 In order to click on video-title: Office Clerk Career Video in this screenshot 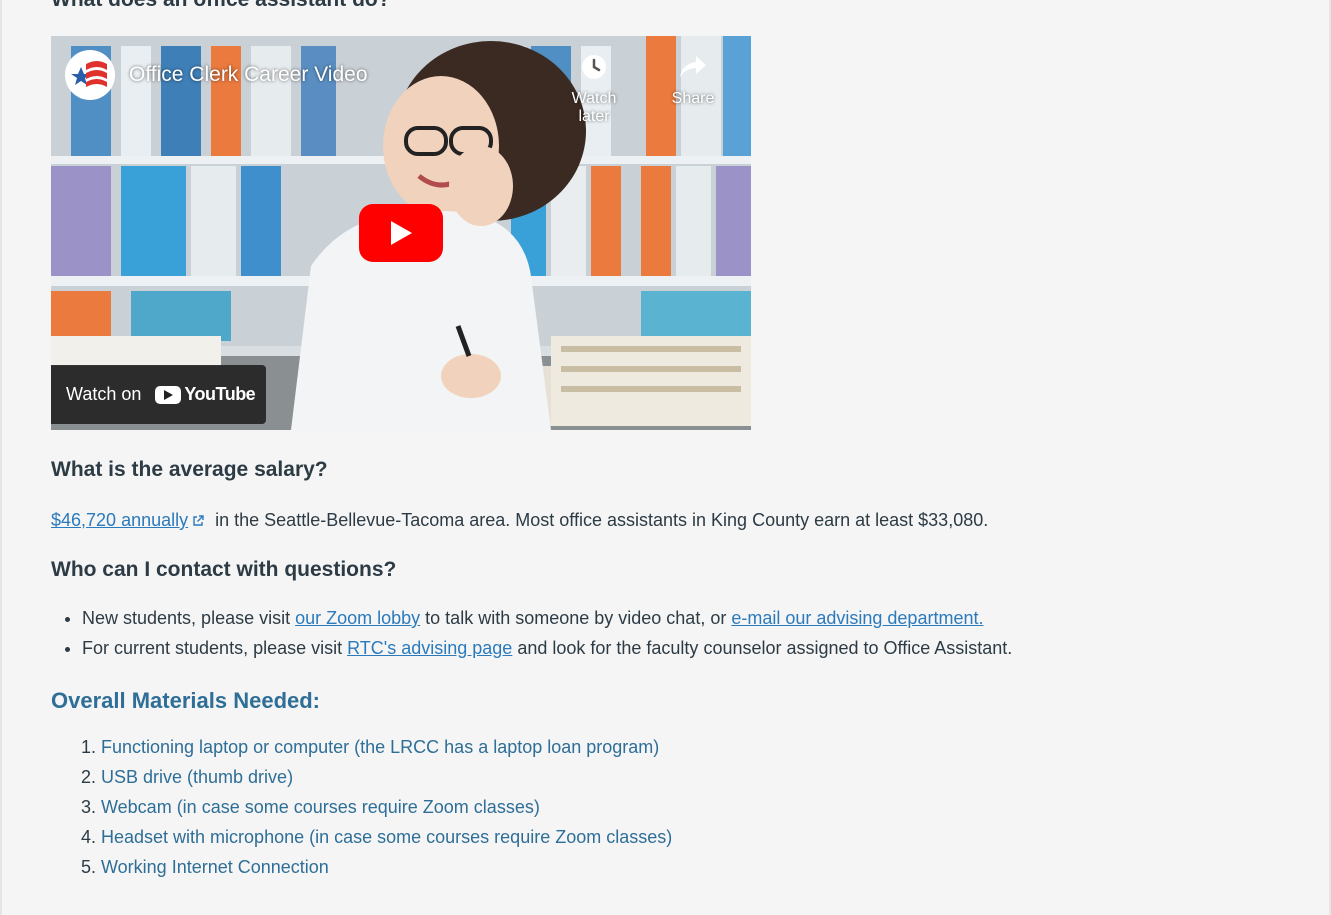, I will do `click(248, 75)`.